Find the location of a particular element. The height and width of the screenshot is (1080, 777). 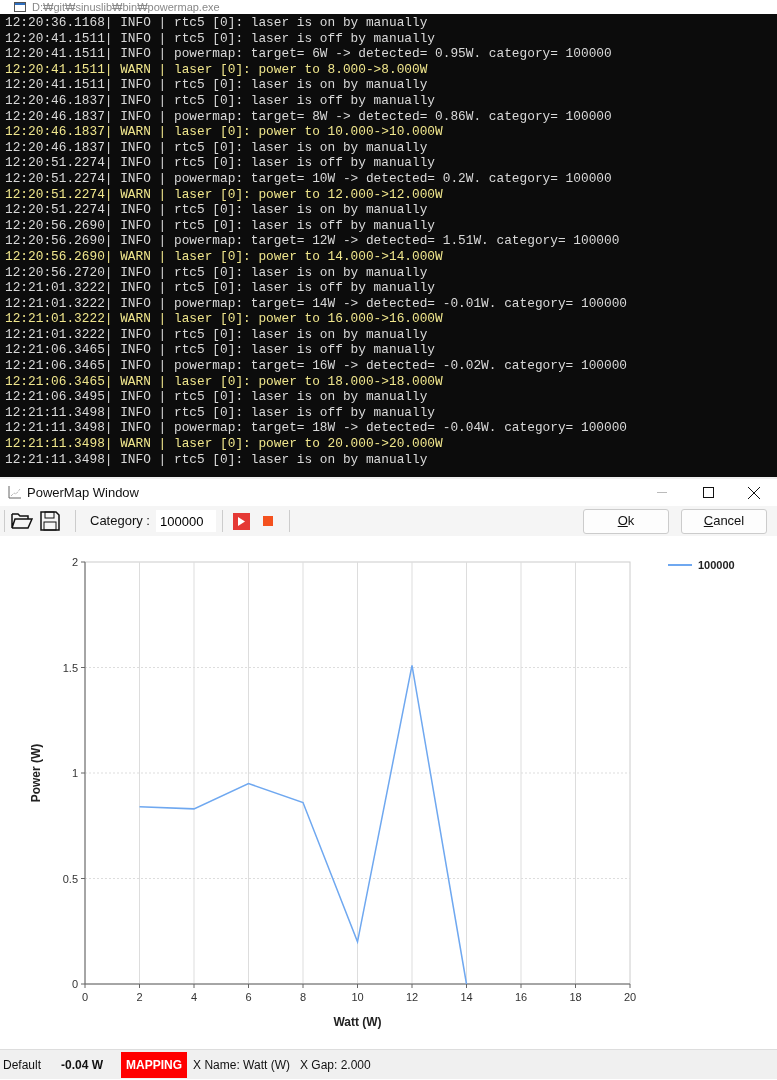

log-line: 12:20:41.1511| WARN | laser [0]: power to 8.000->8.000W is located at coordinates (217, 69).